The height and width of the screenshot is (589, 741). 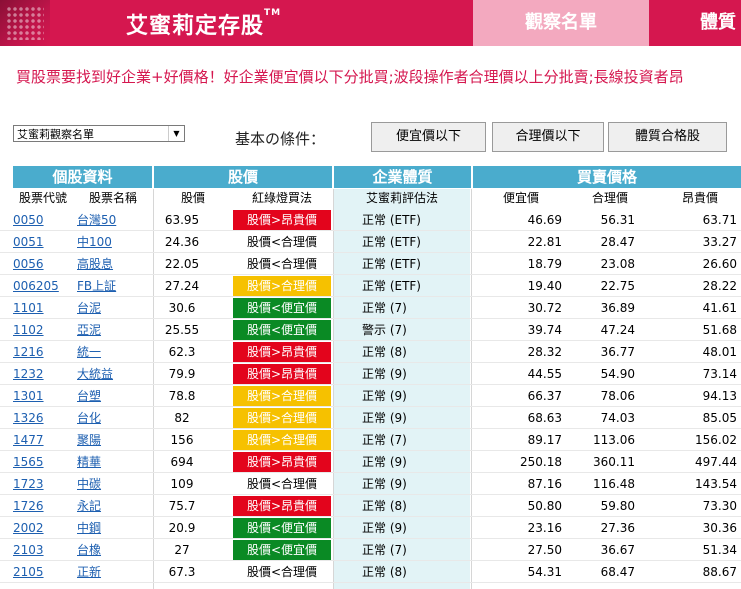 What do you see at coordinates (28, 528) in the screenshot?
I see `stock-code-link: 2002` at bounding box center [28, 528].